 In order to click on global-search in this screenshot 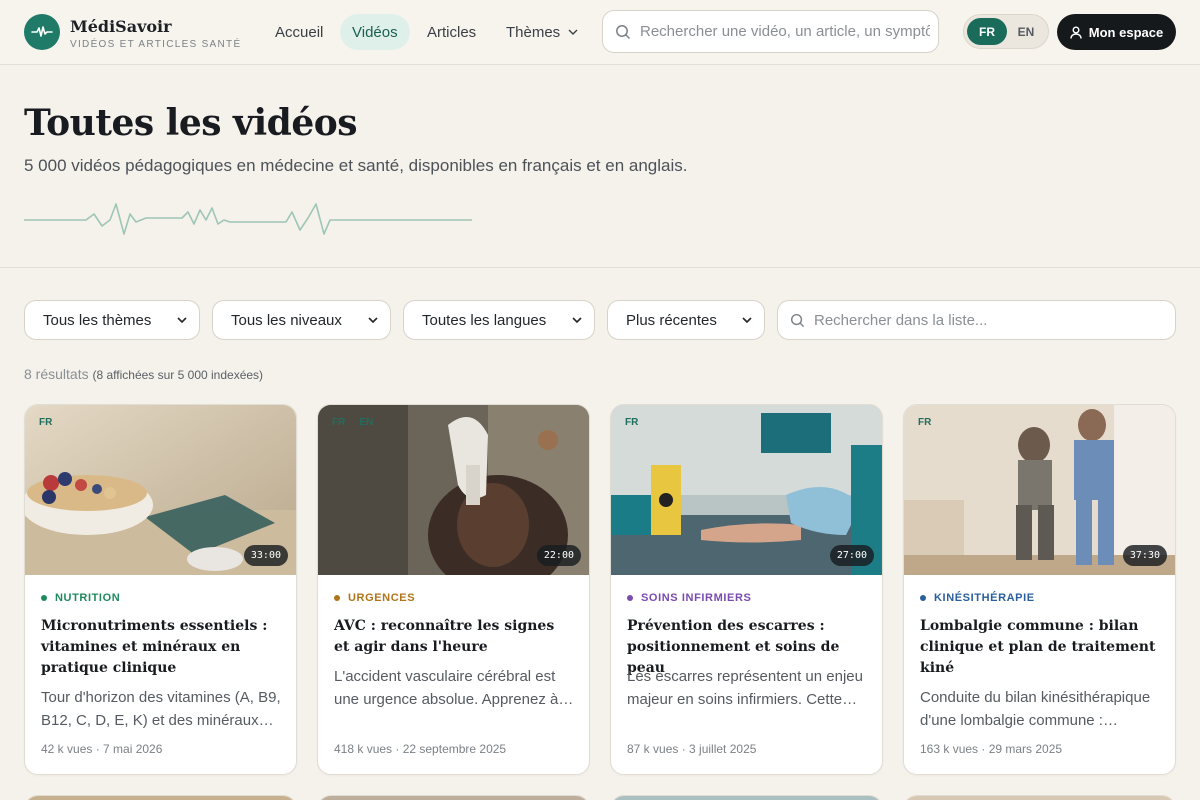, I will do `click(770, 31)`.